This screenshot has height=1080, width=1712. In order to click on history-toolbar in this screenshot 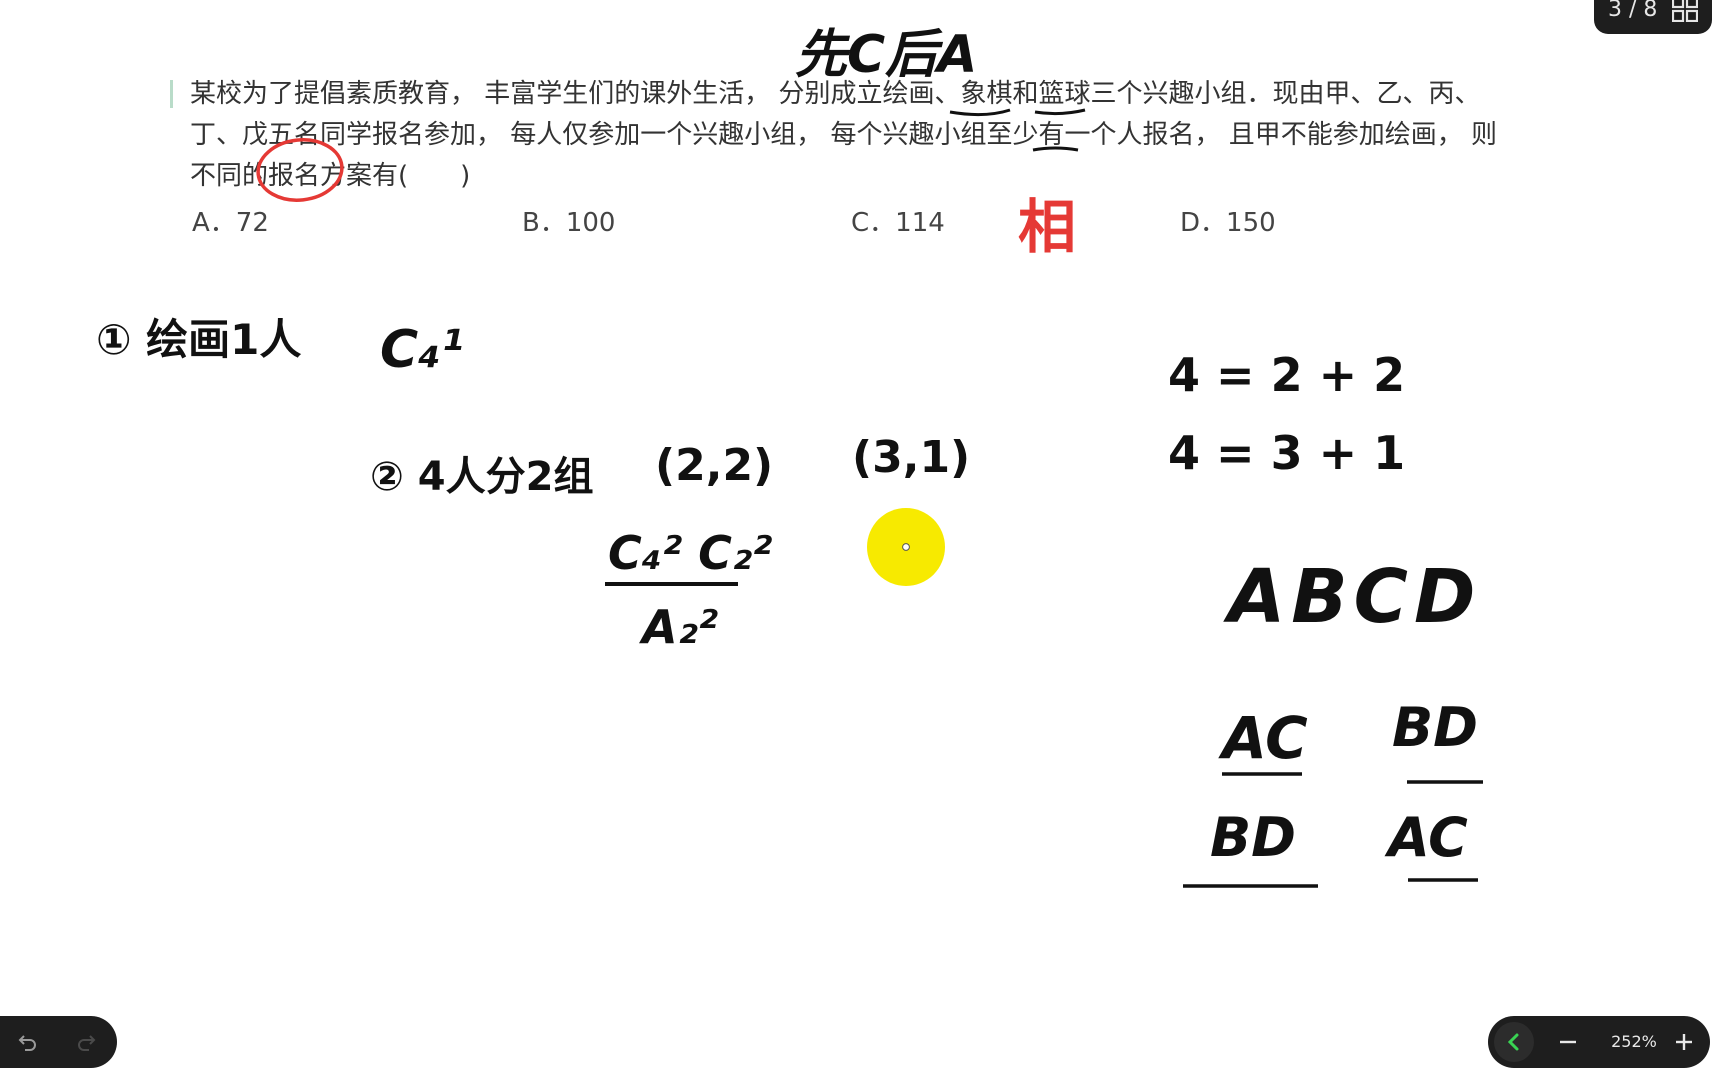, I will do `click(58, 1042)`.